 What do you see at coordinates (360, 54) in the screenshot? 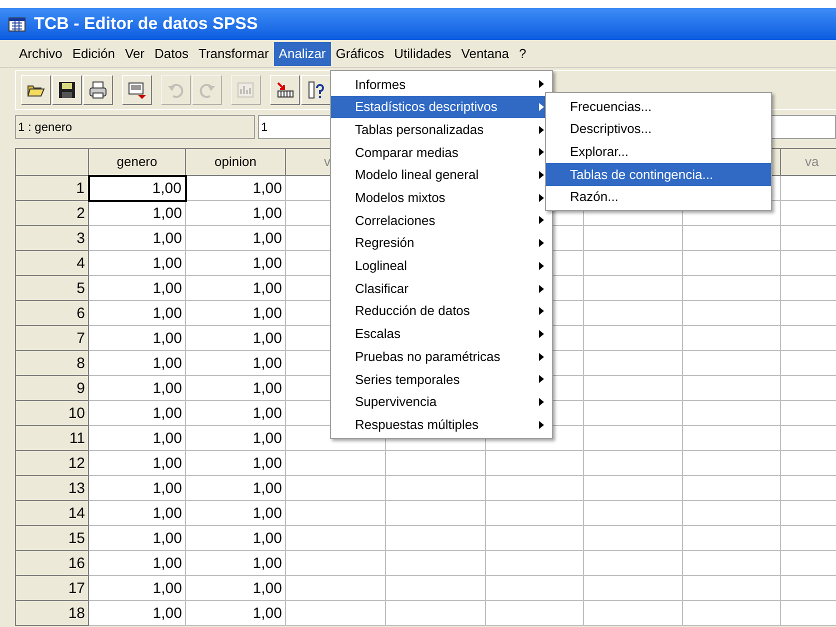
I see `menu-bar-item: Gráficos` at bounding box center [360, 54].